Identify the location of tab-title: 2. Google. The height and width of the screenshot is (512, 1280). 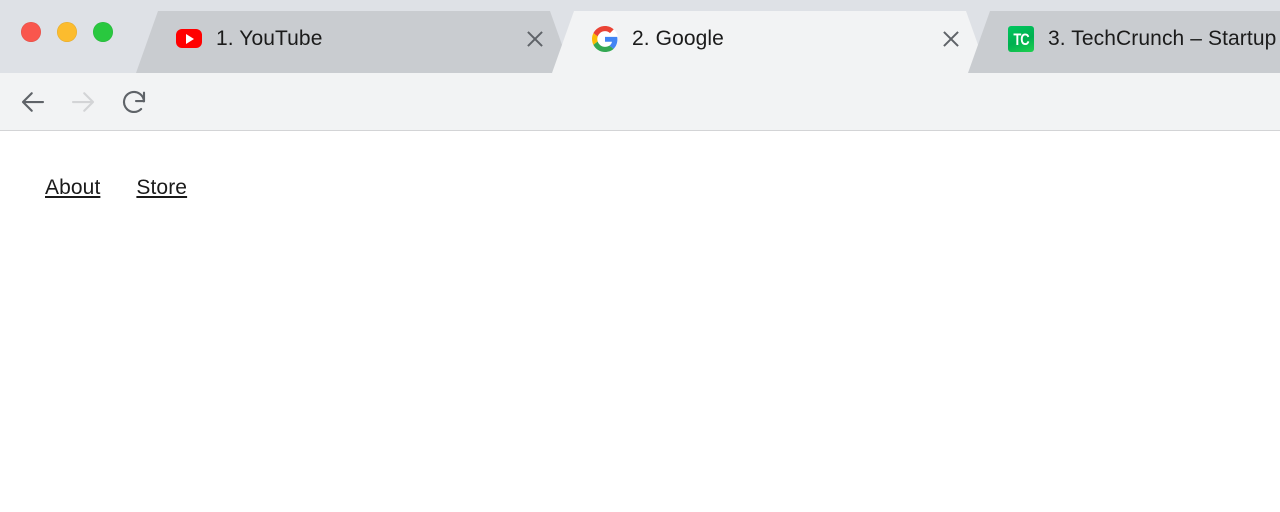
(678, 38).